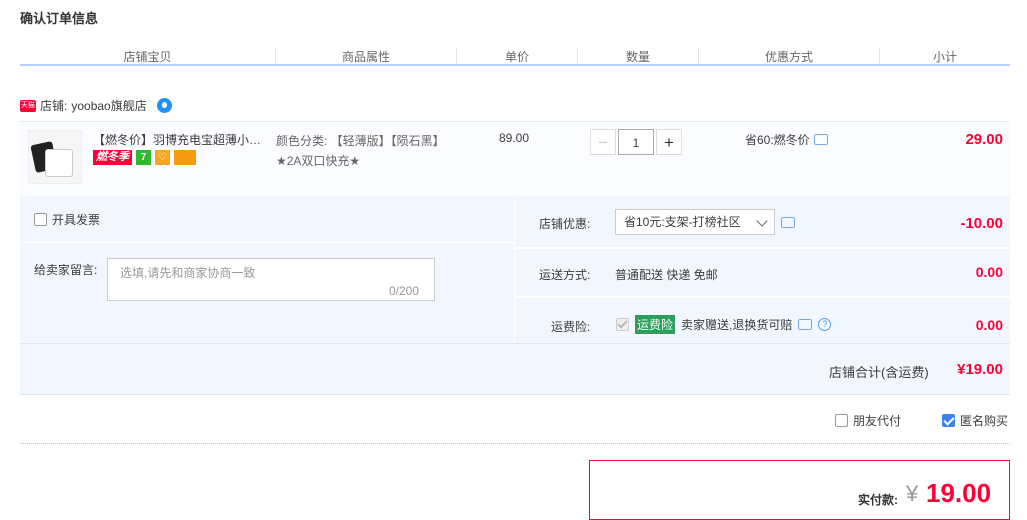 Image resolution: width=1027 pixels, height=520 pixels. I want to click on shipping-label: 运送方式:, so click(565, 275).